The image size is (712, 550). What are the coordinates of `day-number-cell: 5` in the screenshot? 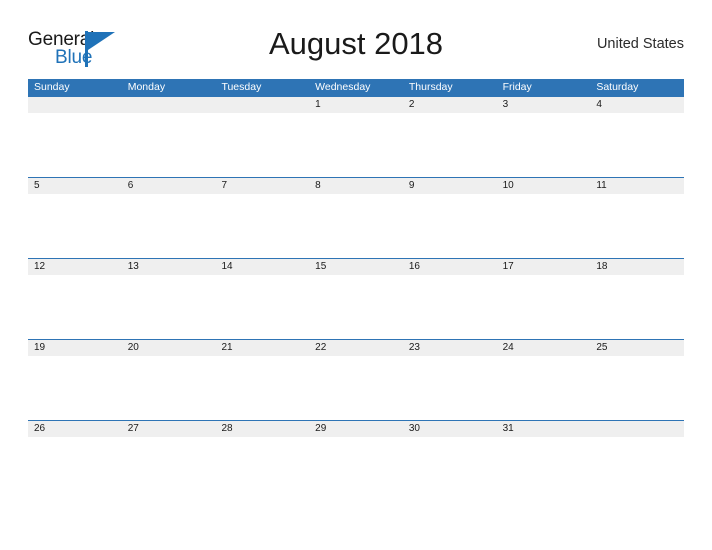 It's located at (75, 186).